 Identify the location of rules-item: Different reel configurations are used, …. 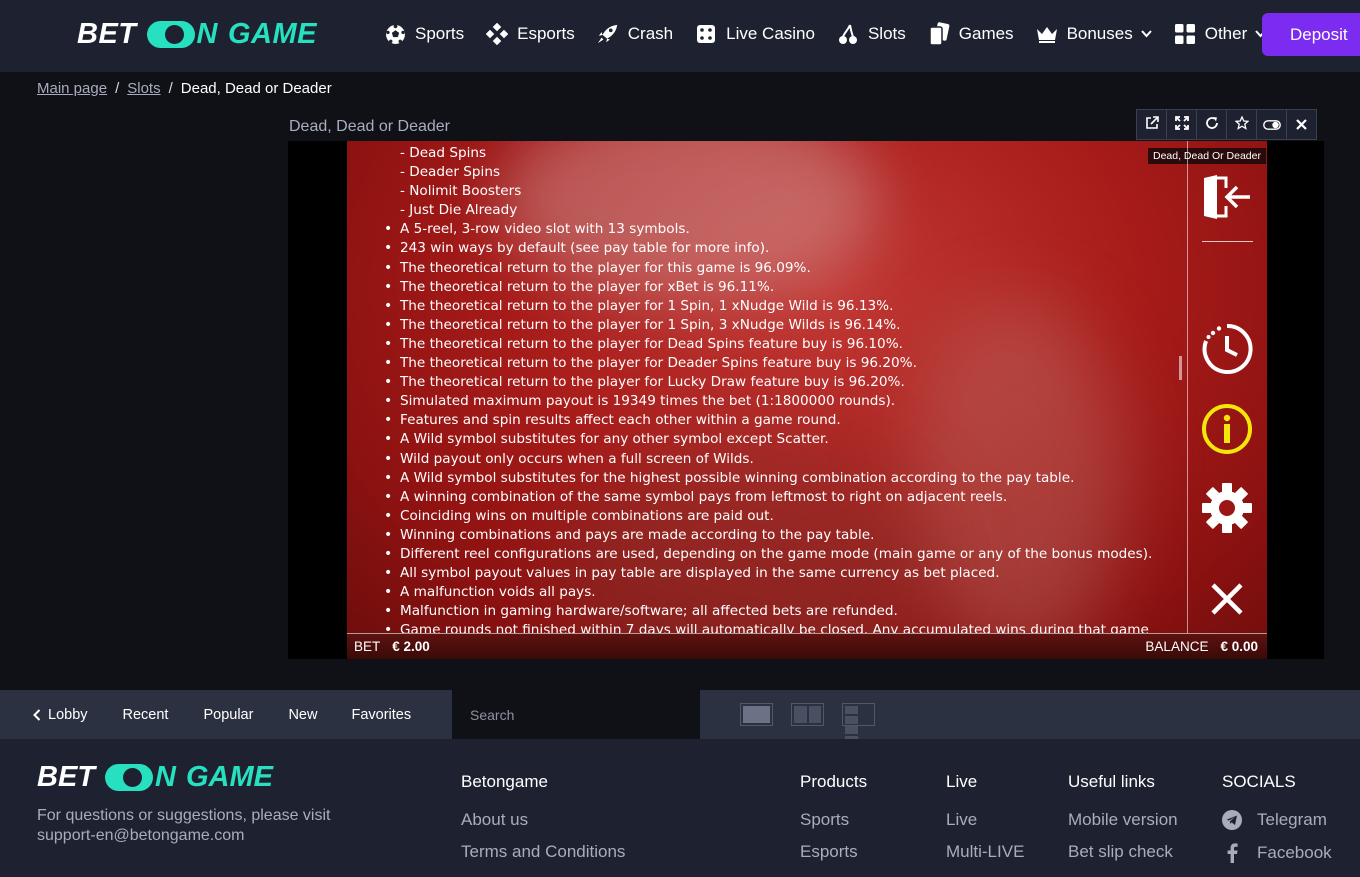
(779, 554).